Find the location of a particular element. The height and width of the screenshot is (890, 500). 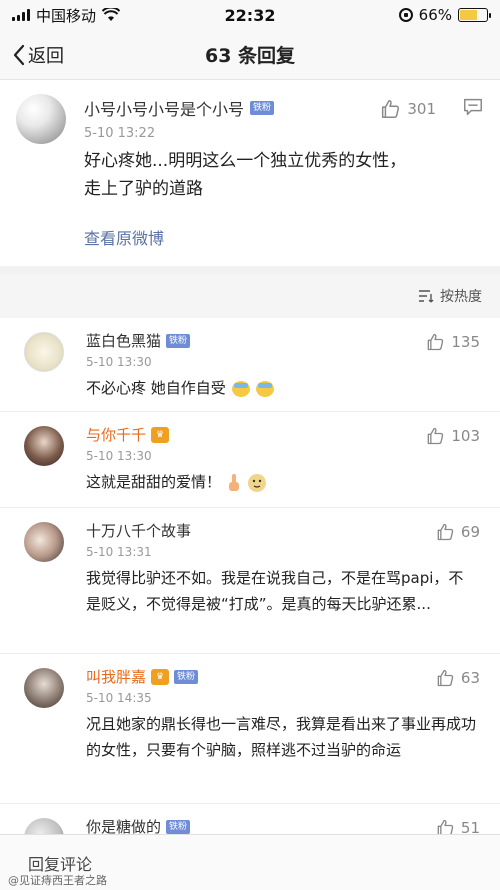

status-bar: 中国移动 22:32 66% is located at coordinates (250, 15).